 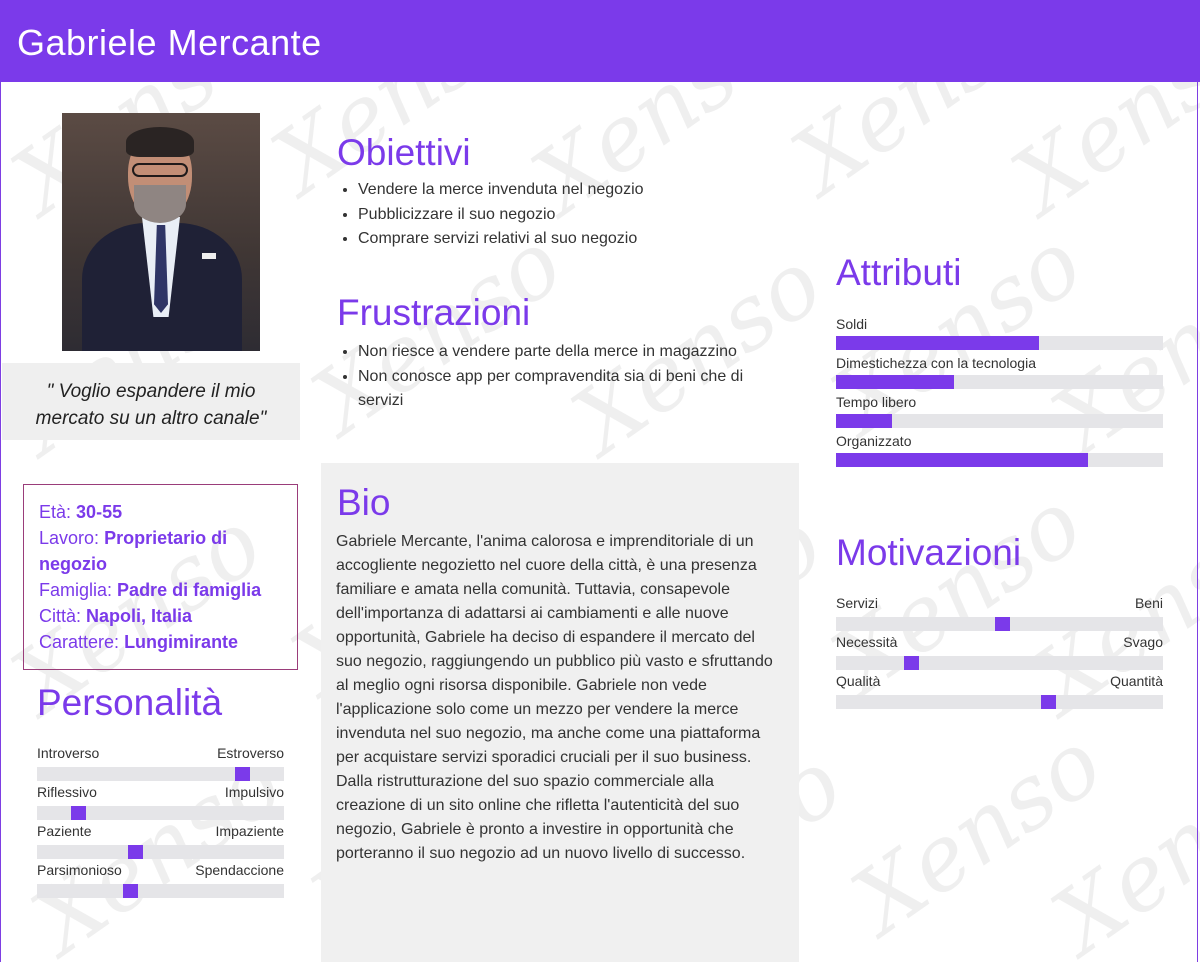 I want to click on slider-right-label: Spendaccione, so click(x=239, y=870).